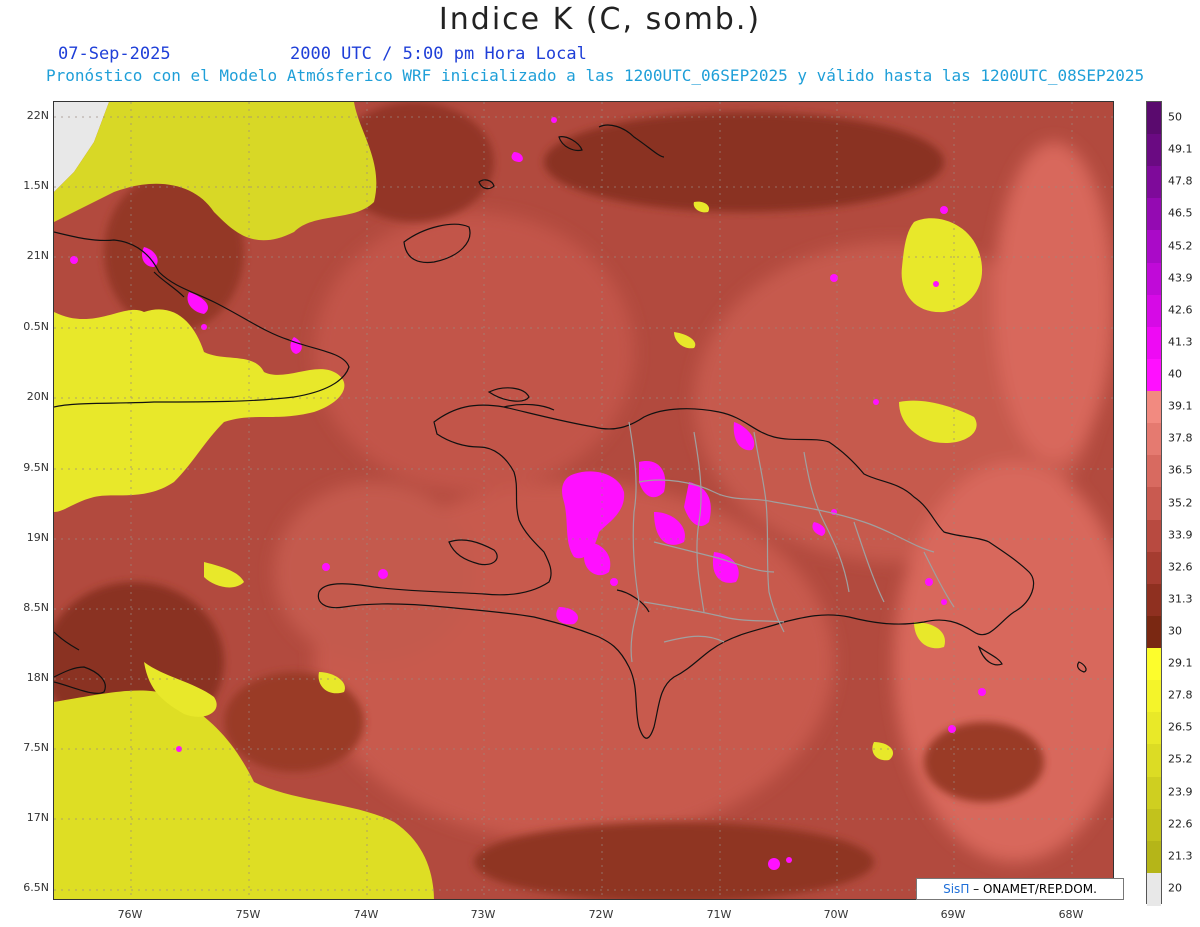  I want to click on lat-label: 17N, so click(37, 817).